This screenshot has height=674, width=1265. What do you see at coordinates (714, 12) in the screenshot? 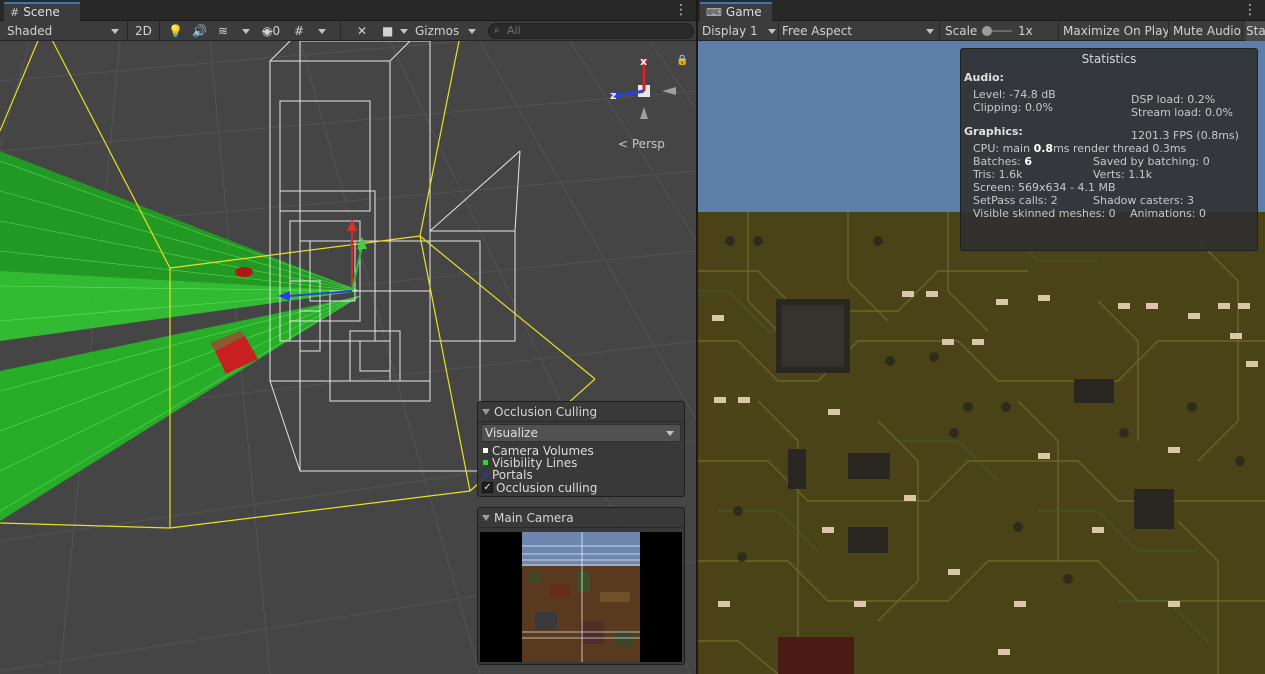
I see `gamepad-icon: ⌨` at bounding box center [714, 12].